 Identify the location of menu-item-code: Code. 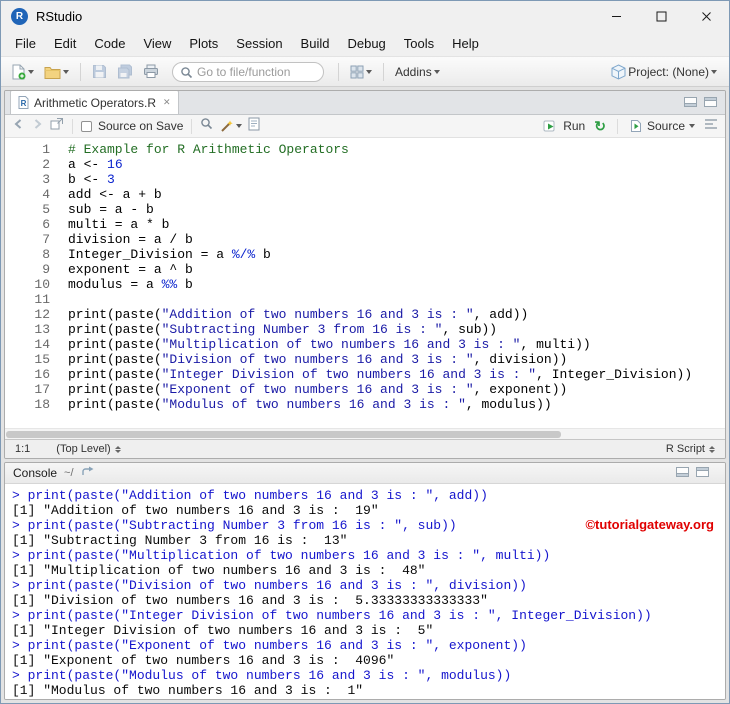
(109, 43).